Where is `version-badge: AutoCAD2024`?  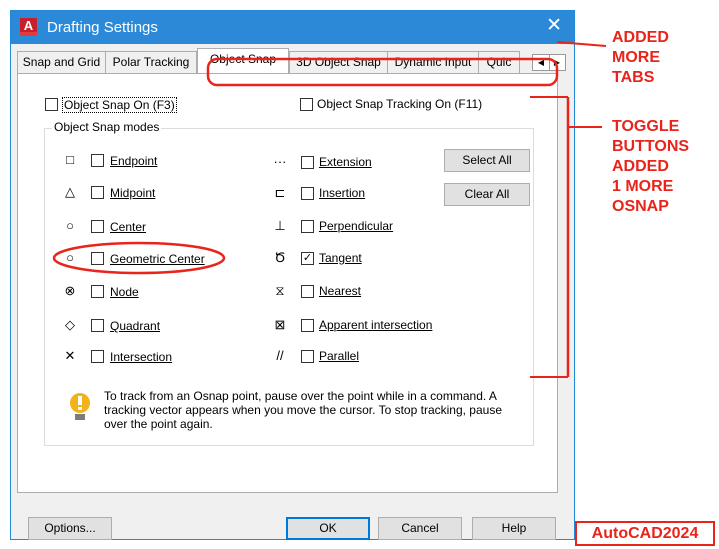 version-badge: AutoCAD2024 is located at coordinates (645, 533).